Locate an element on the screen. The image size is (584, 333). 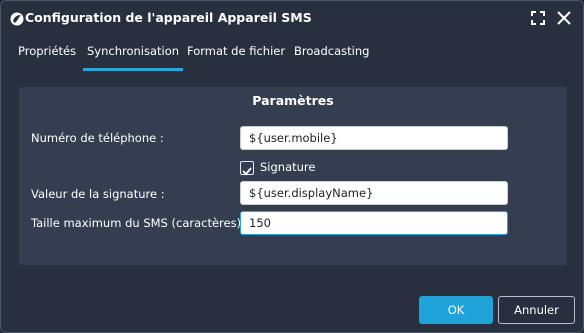
signature-checkbox is located at coordinates (247, 168).